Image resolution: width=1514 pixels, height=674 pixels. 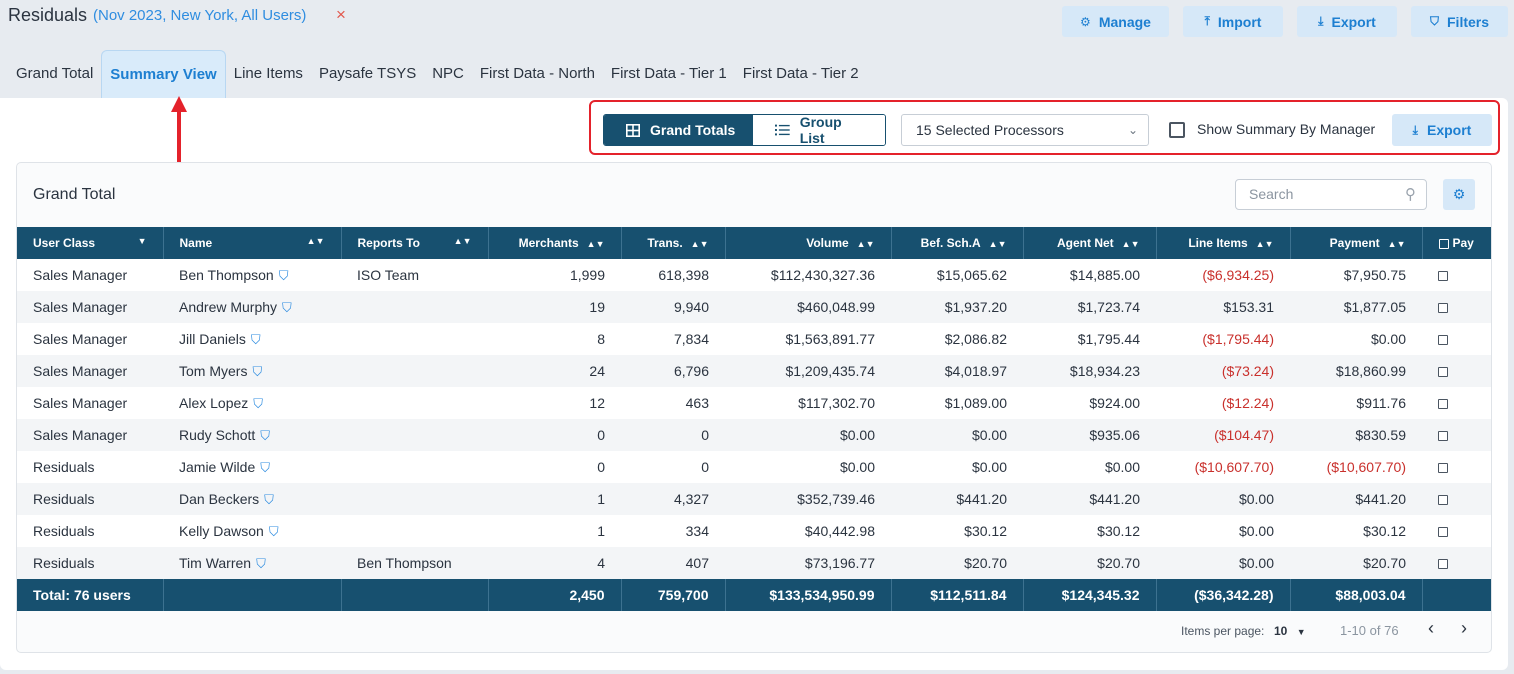 What do you see at coordinates (367, 74) in the screenshot?
I see `tab-paysafe-tsys: Paysafe TSYS` at bounding box center [367, 74].